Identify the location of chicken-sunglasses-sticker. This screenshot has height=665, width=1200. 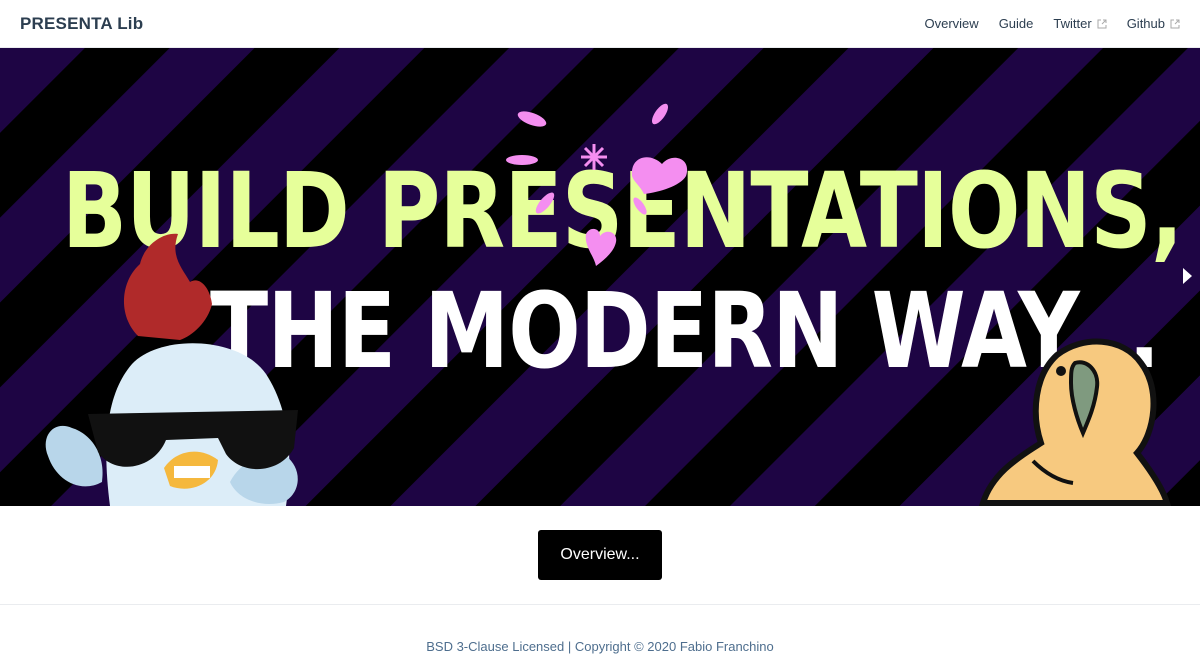
(171, 369).